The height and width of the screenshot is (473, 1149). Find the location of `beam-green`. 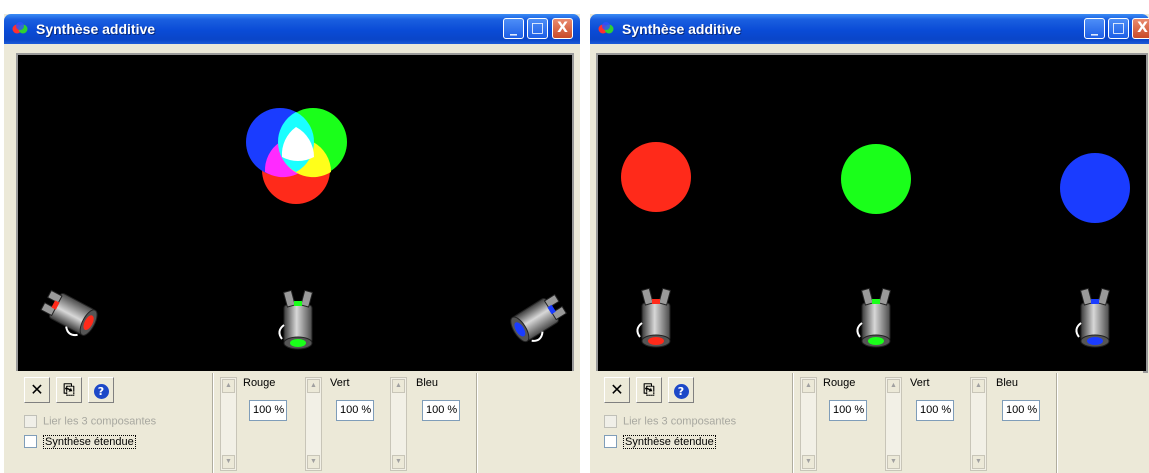

beam-green is located at coordinates (876, 179).